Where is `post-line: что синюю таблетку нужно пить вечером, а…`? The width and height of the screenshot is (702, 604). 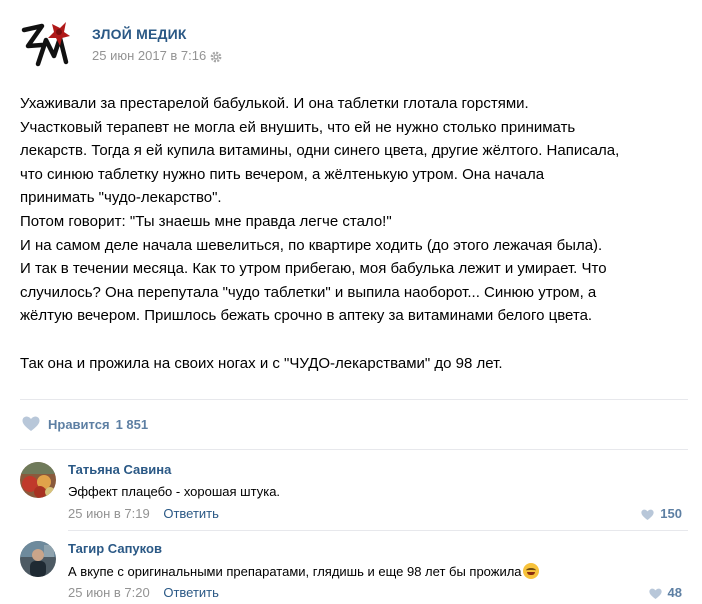 post-line: что синюю таблетку нужно пить вечером, а… is located at coordinates (282, 174).